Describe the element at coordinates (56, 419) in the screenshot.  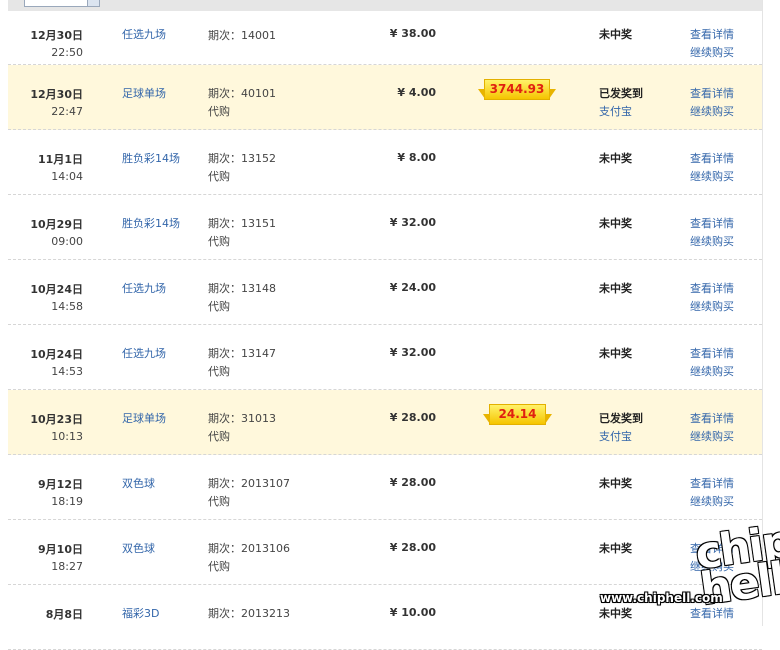
I see `order-date: 10月23日` at that location.